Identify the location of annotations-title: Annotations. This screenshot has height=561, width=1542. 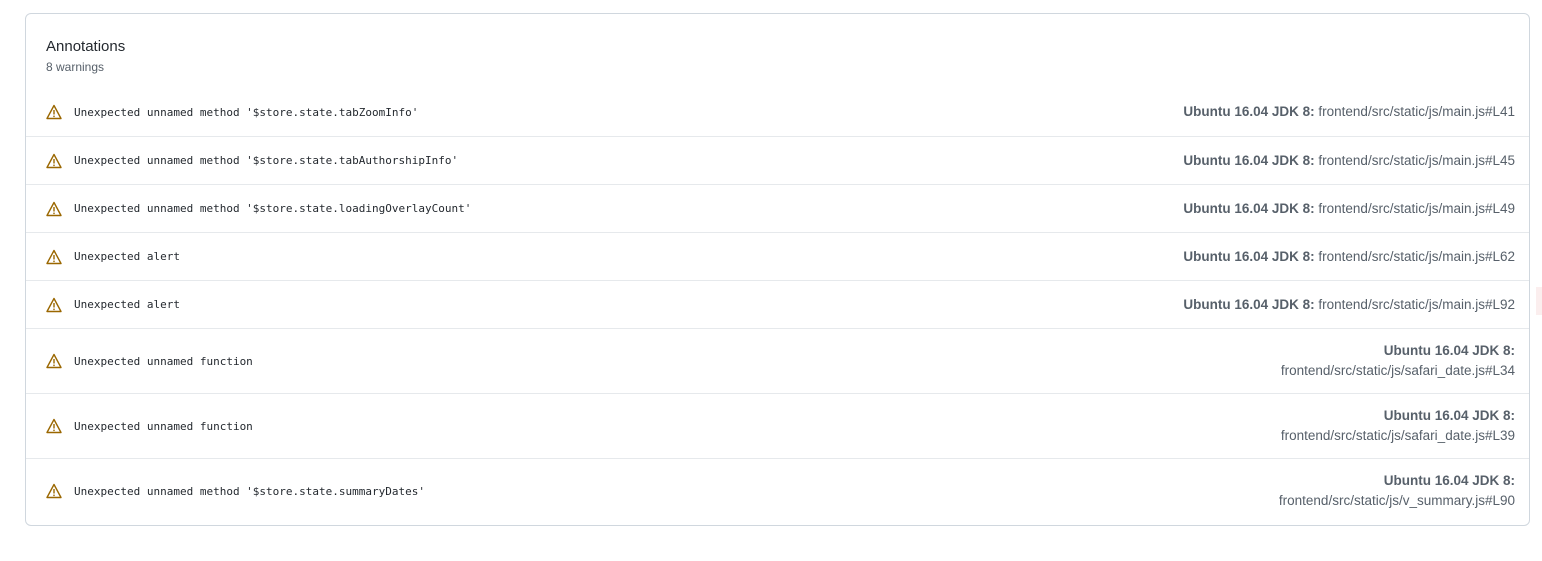
(86, 46).